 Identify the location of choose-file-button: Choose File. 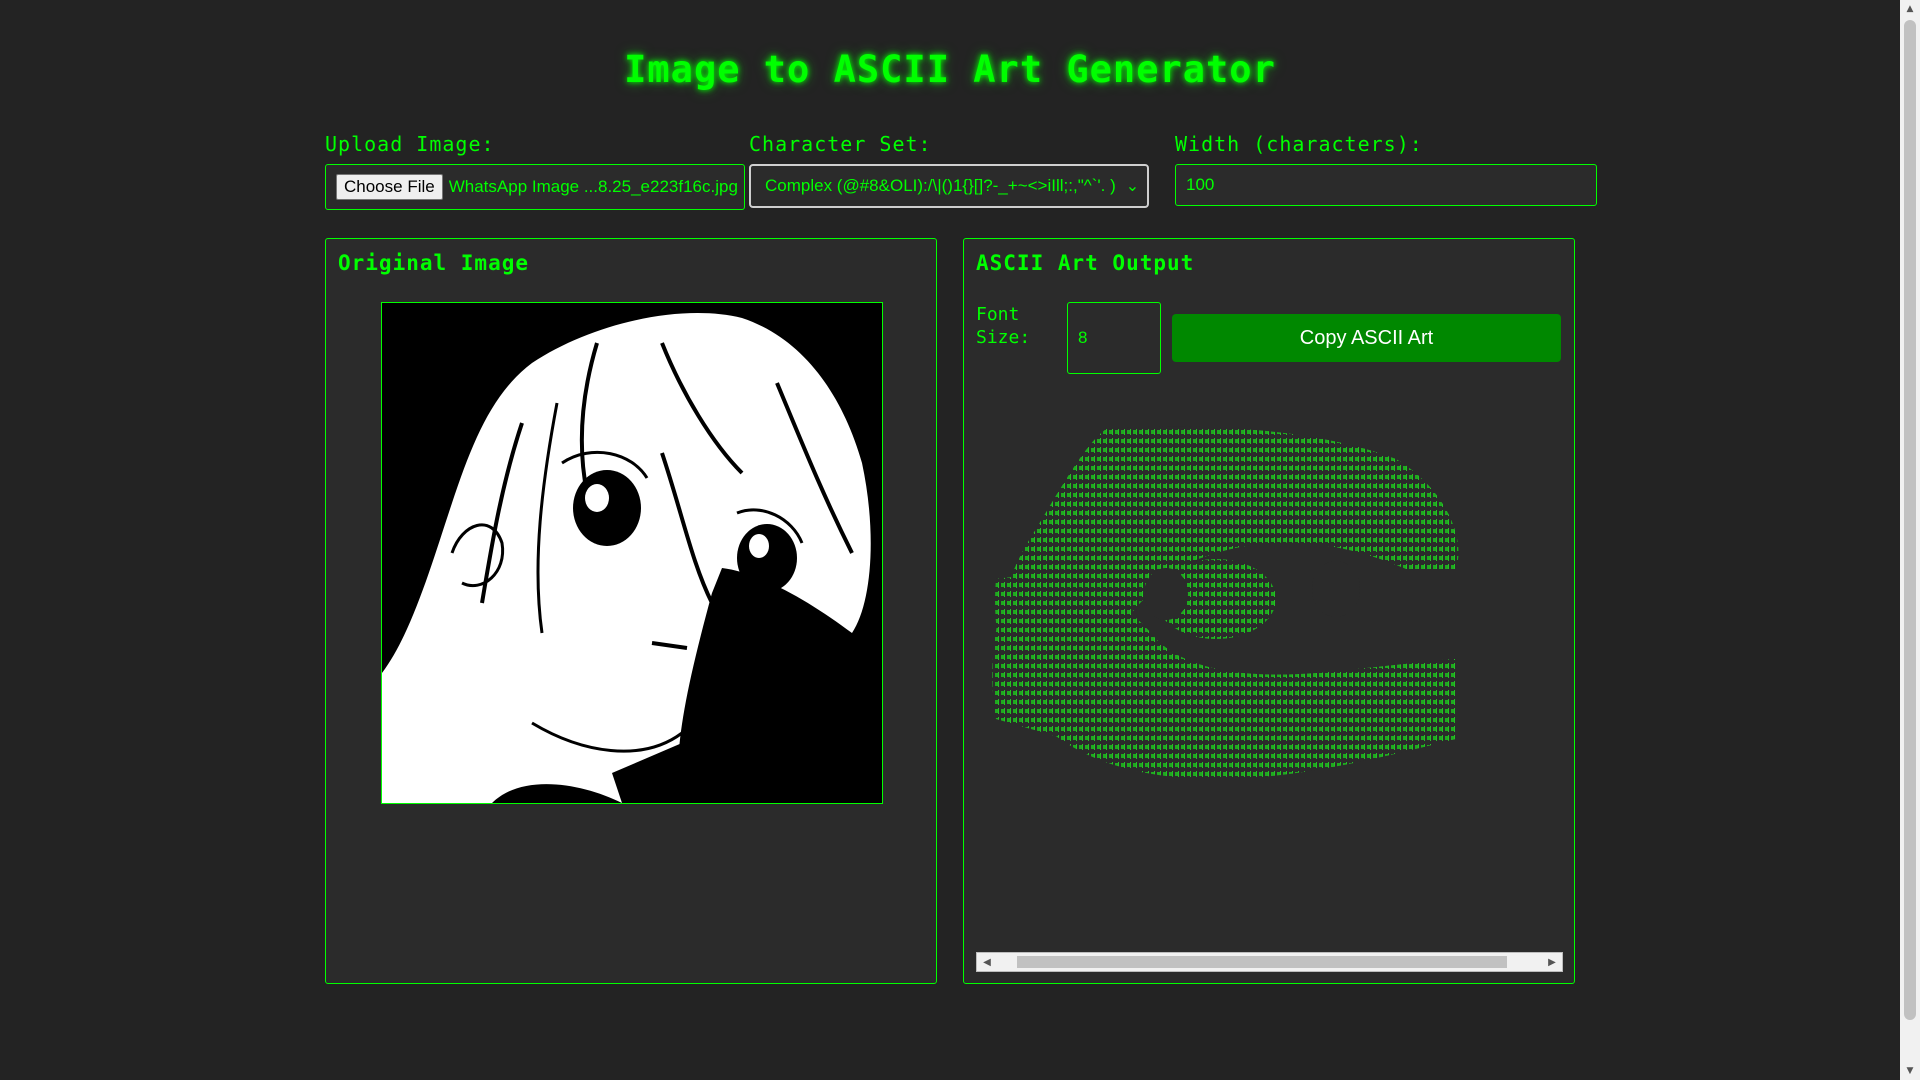
(389, 187).